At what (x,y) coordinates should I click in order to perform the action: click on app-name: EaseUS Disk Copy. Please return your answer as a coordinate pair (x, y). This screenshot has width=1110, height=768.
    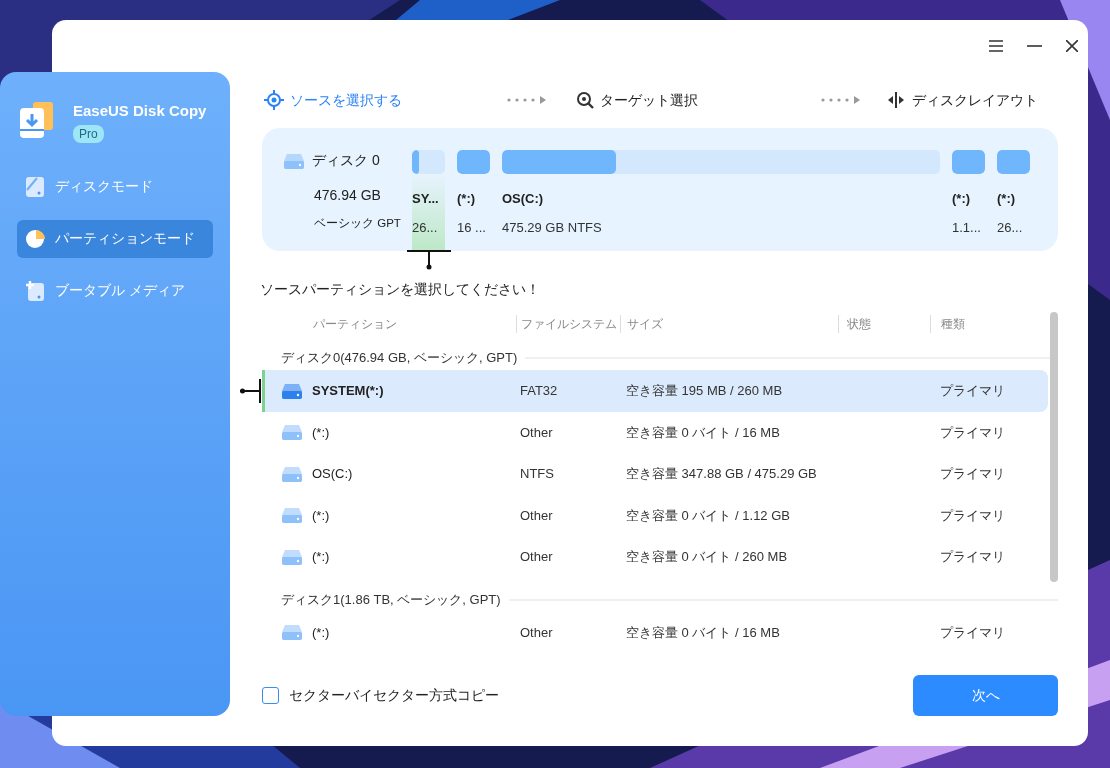
    Looking at the image, I should click on (140, 111).